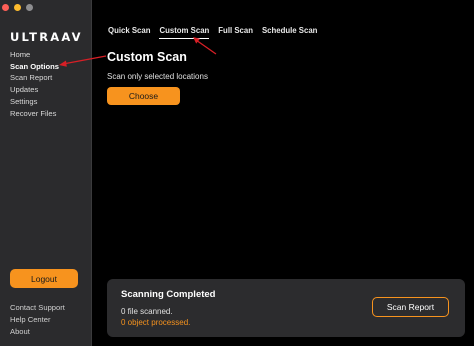 The width and height of the screenshot is (474, 346). I want to click on minimize-window-button, so click(17, 7).